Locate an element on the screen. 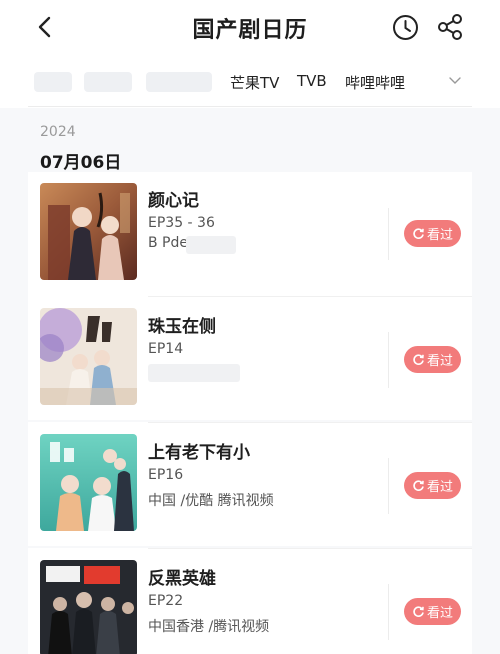 The image size is (500, 654). show-card: 反黑英雄 EP22 中国香港 /腾讯视频 看过 is located at coordinates (250, 601).